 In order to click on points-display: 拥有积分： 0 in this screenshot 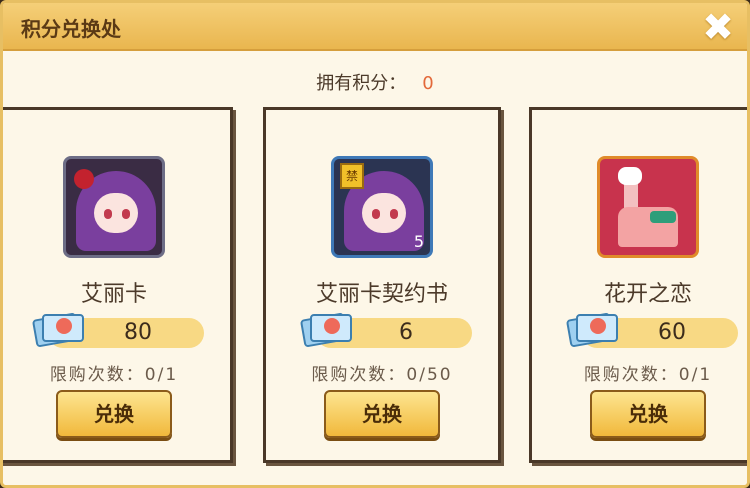, I will do `click(375, 82)`.